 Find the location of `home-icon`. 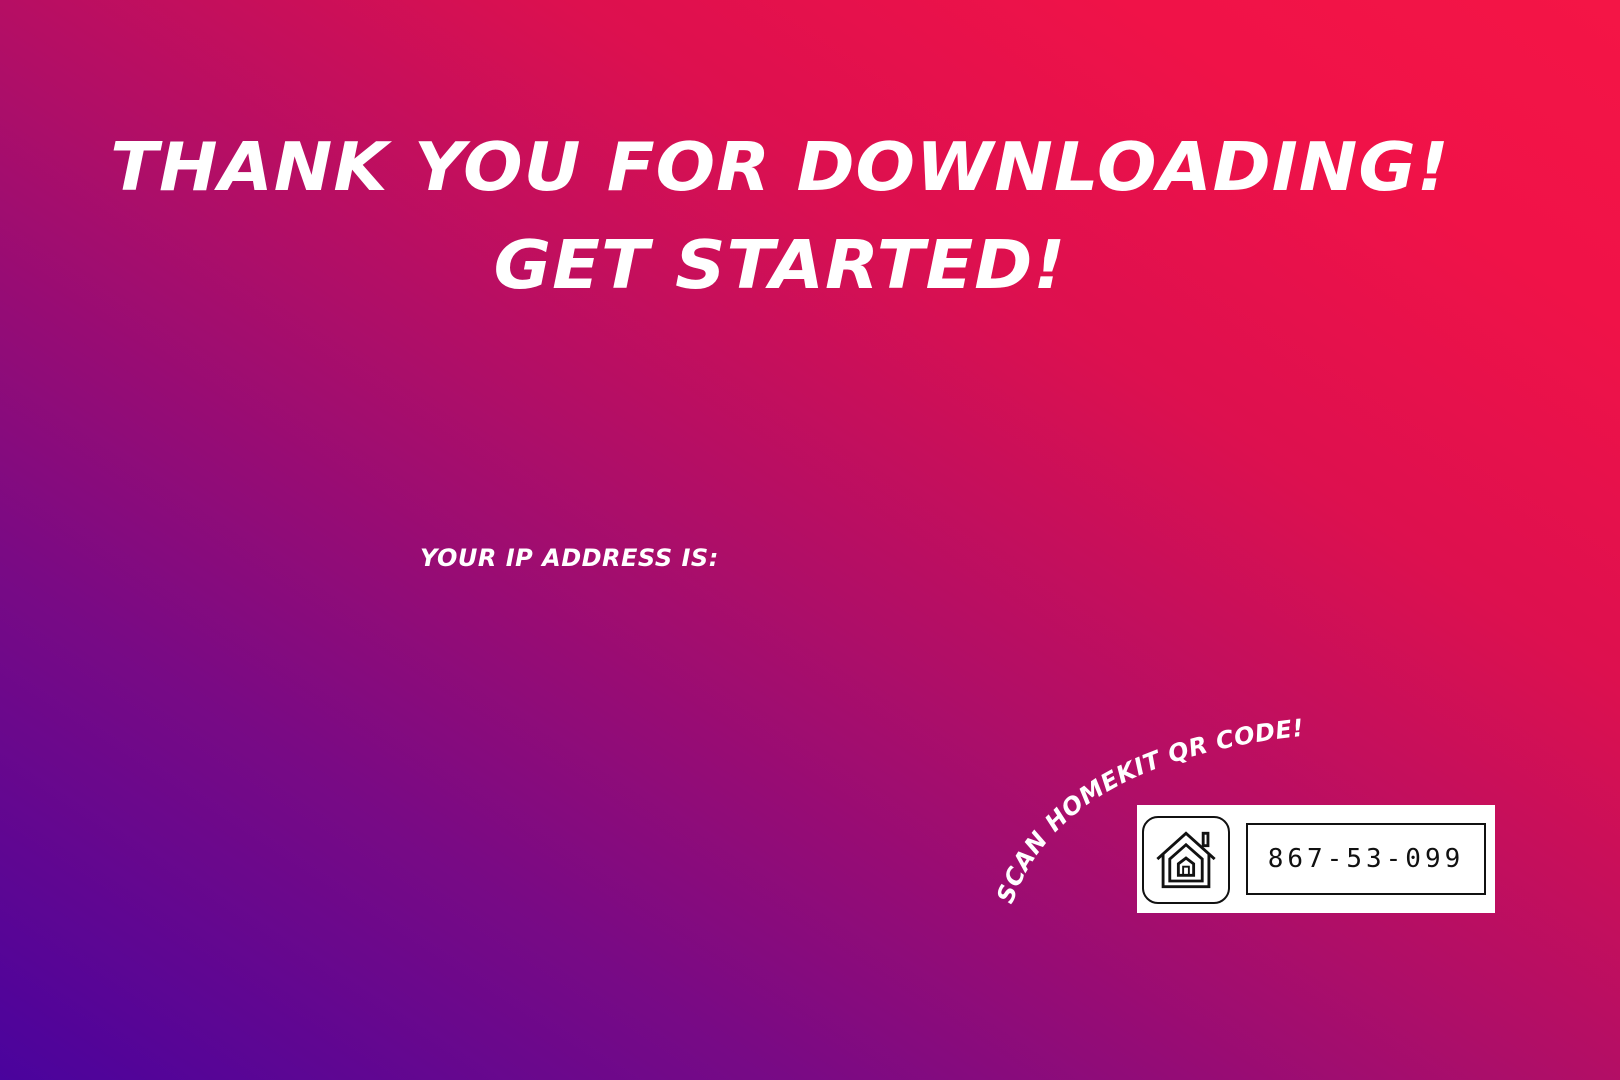

home-icon is located at coordinates (1186, 860).